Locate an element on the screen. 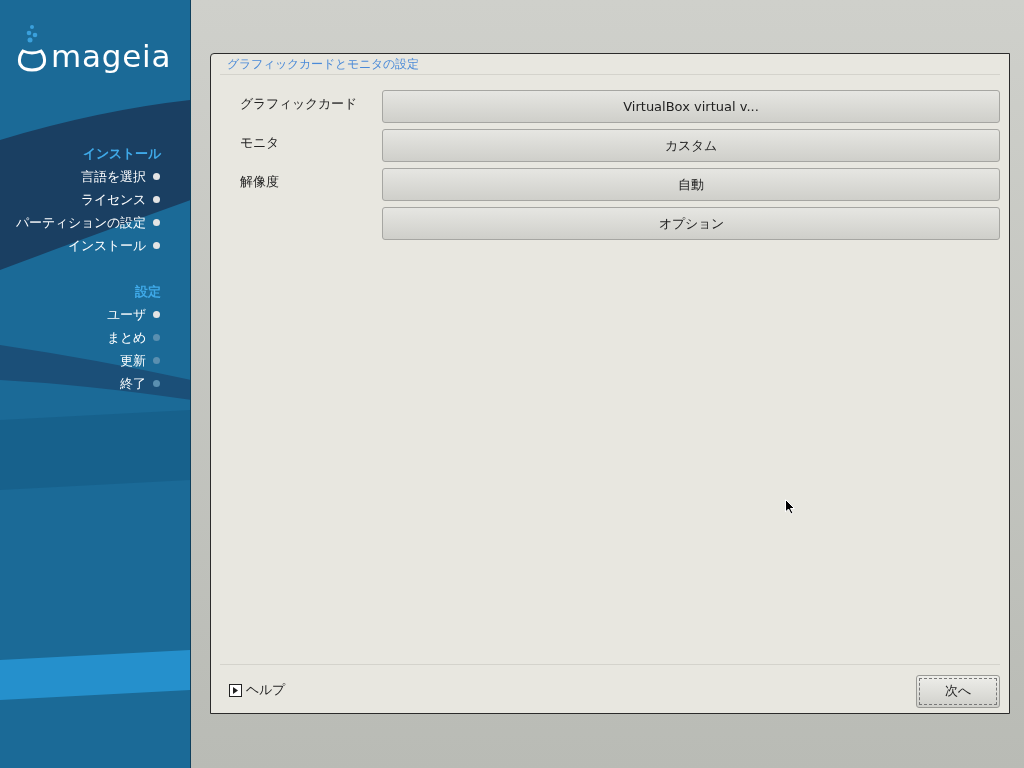  logo-icon is located at coordinates (32, 48).